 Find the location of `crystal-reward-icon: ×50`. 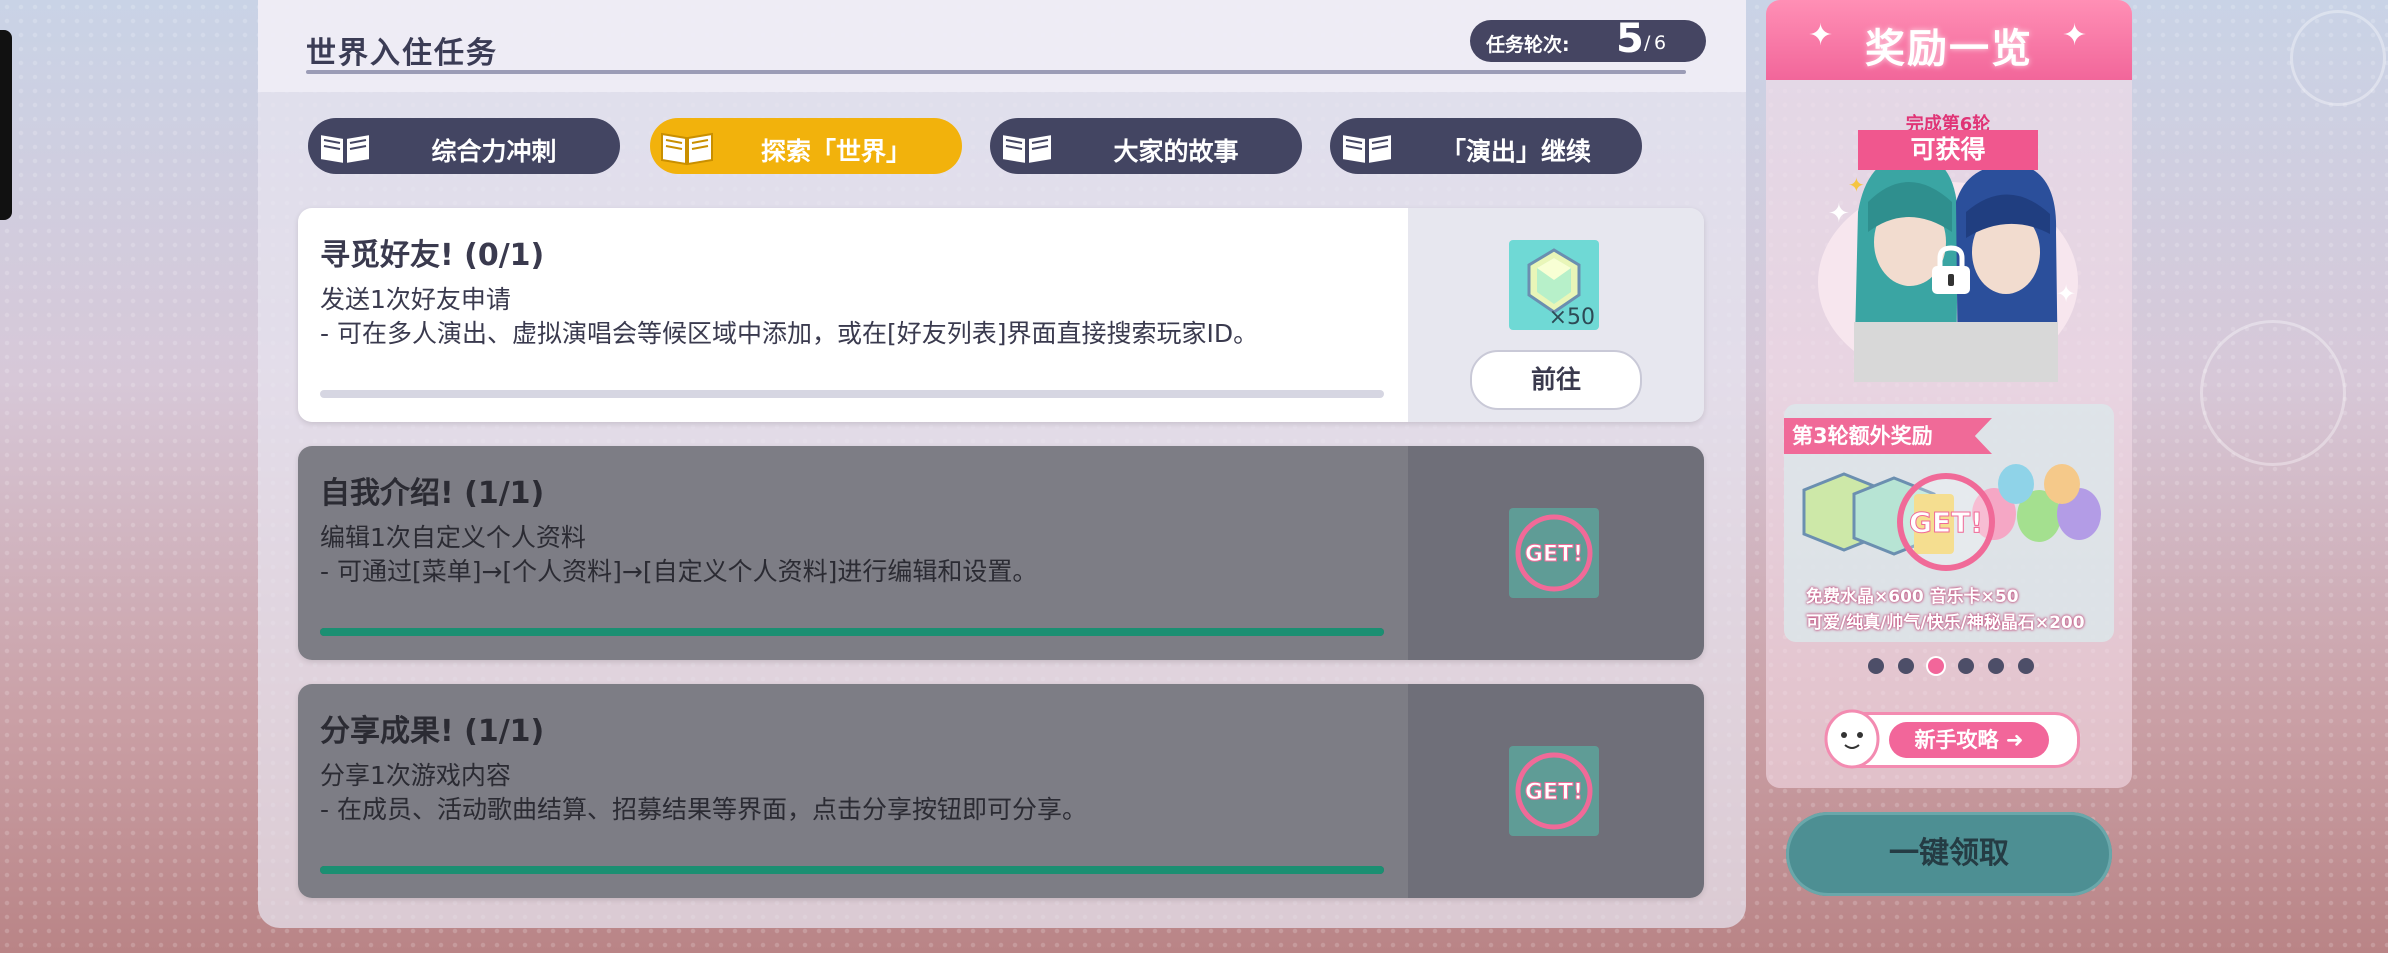

crystal-reward-icon: ×50 is located at coordinates (1554, 285).